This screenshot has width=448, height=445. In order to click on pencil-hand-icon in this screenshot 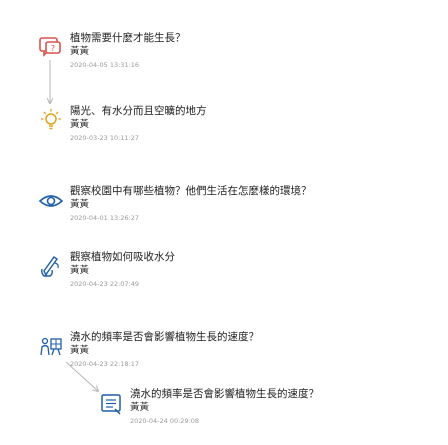, I will do `click(51, 266)`.